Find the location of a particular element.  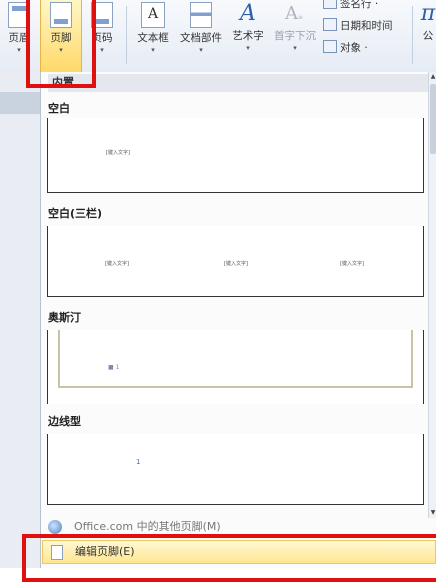

footer-button: 页脚 ▾ is located at coordinates (61, 36).